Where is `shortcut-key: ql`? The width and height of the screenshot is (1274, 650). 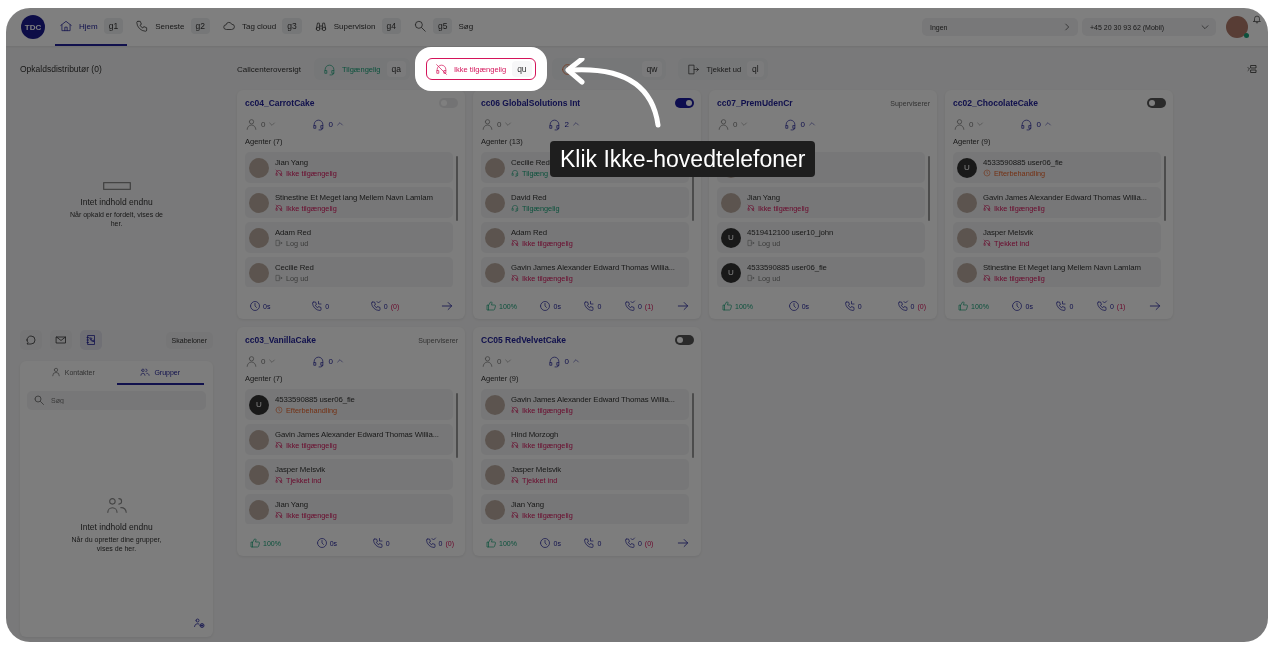 shortcut-key: ql is located at coordinates (755, 69).